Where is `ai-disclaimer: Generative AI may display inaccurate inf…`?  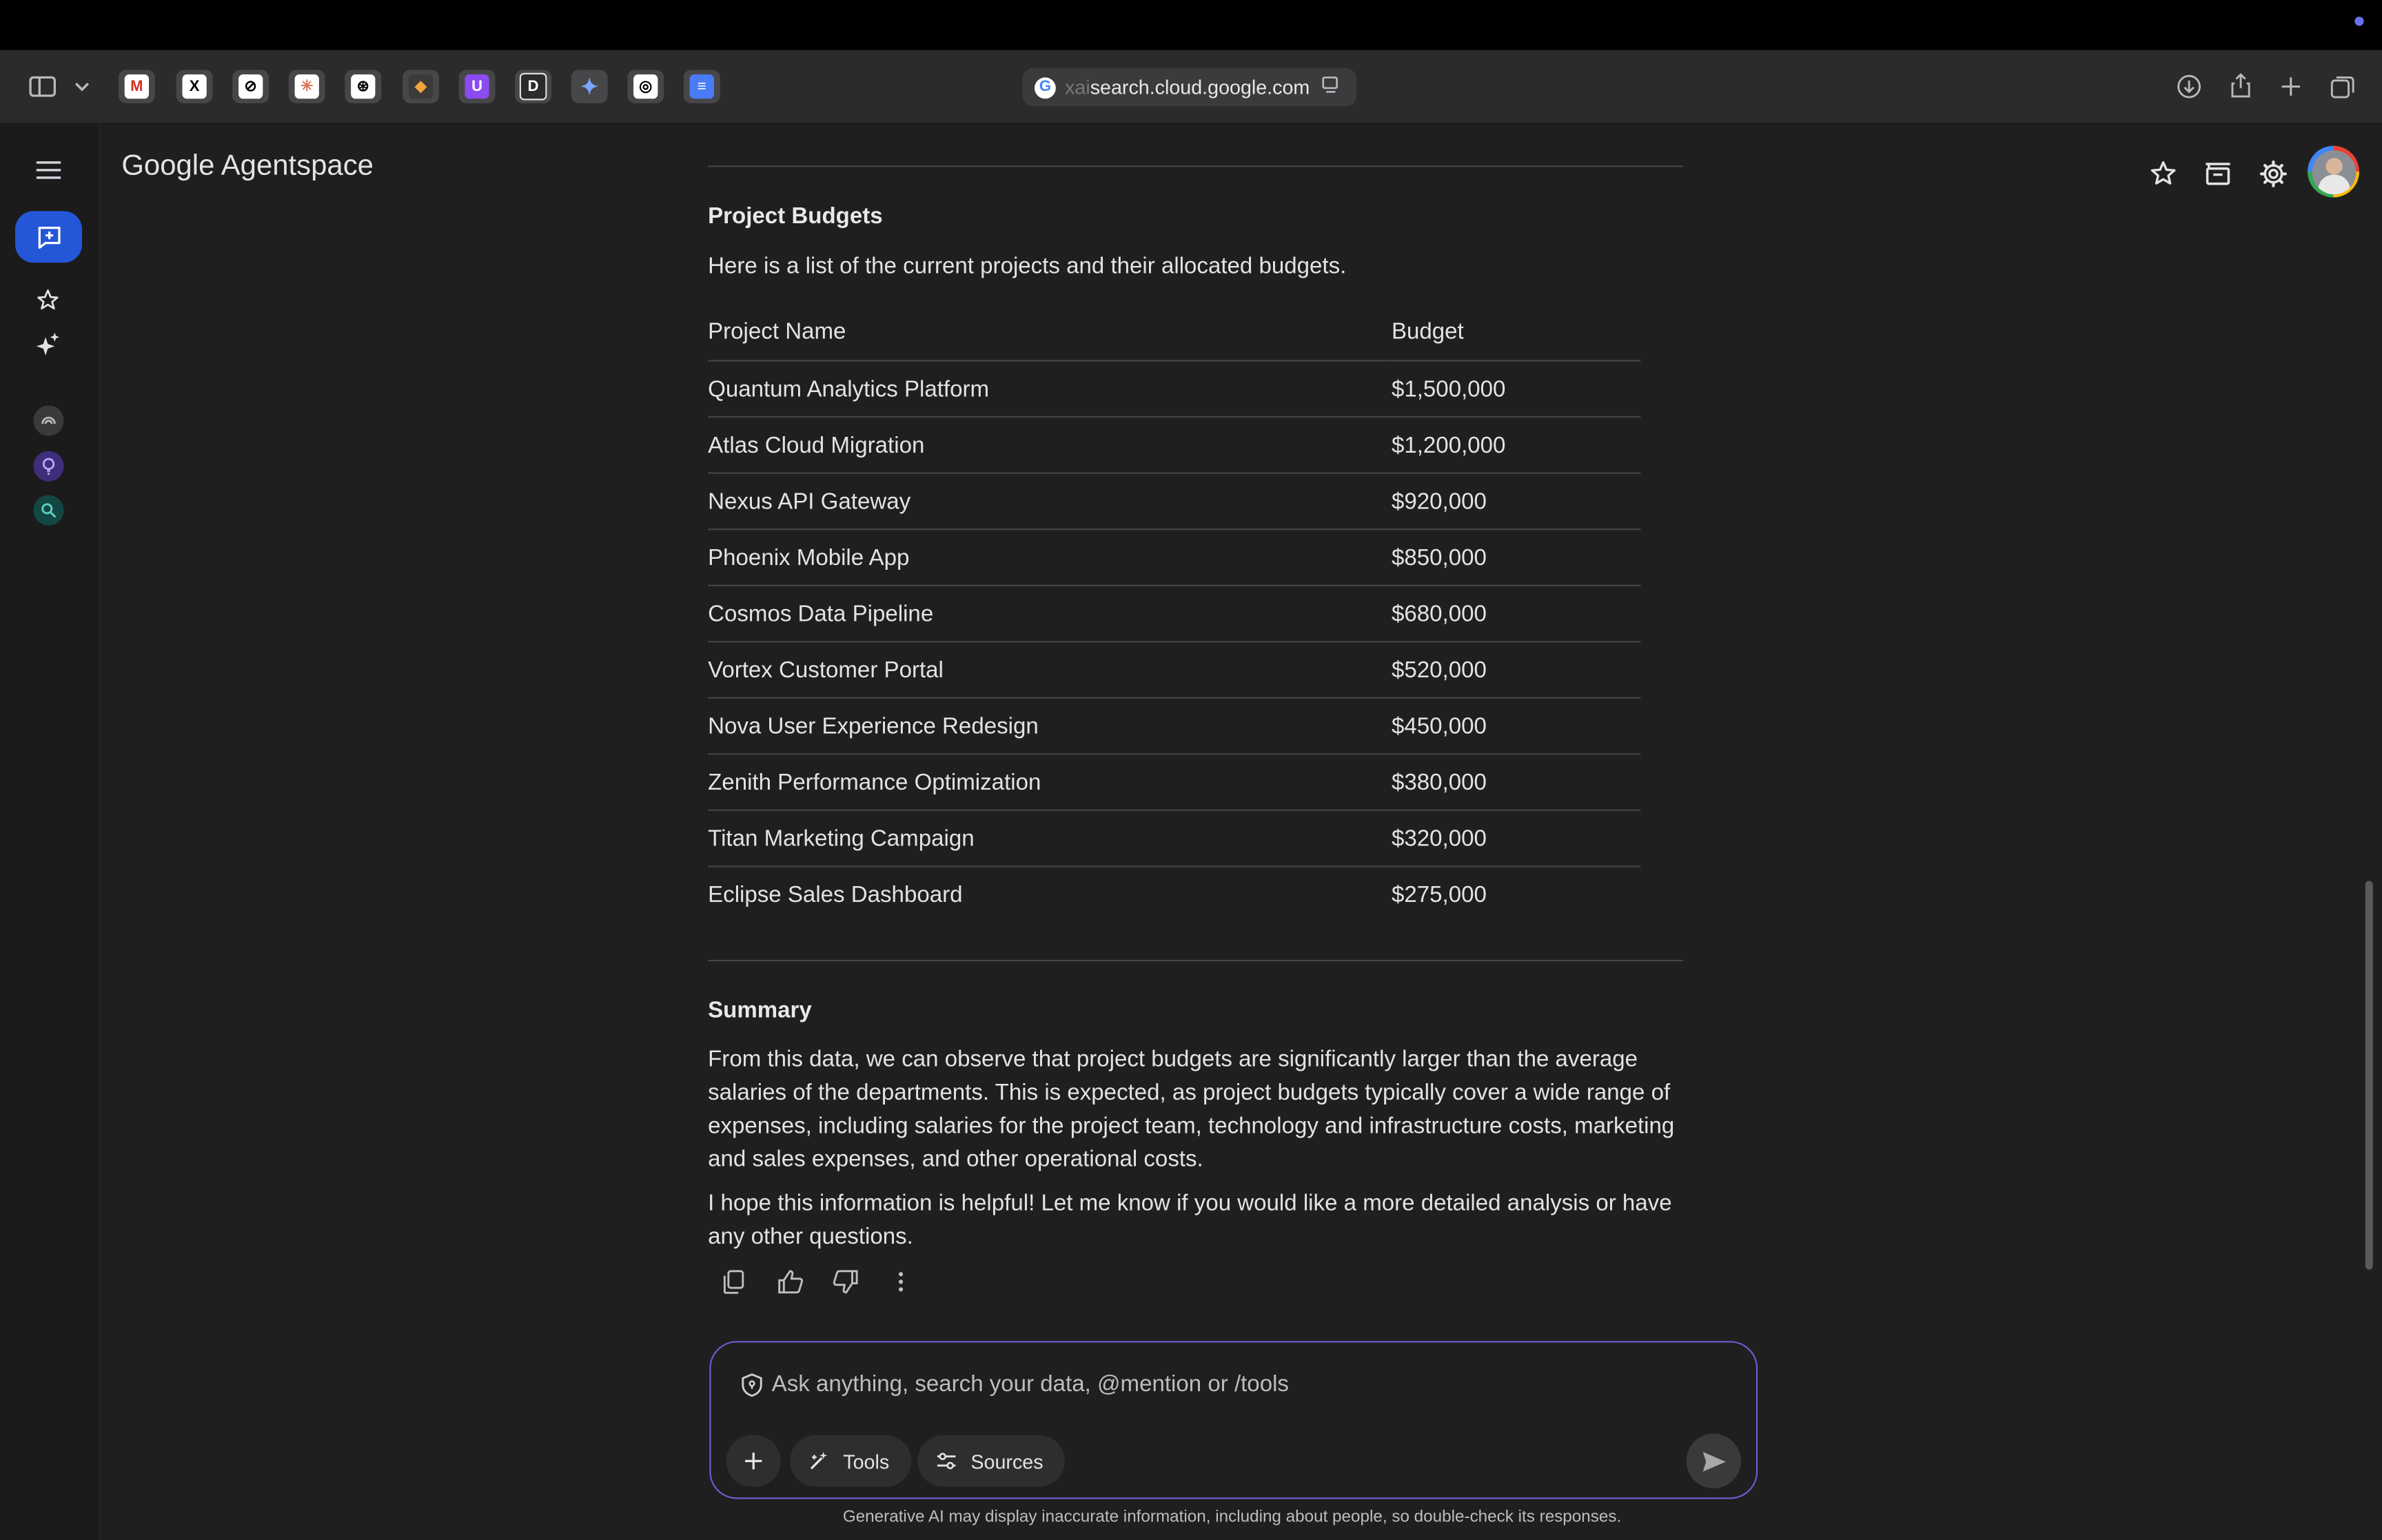 ai-disclaimer: Generative AI may display inaccurate inf… is located at coordinates (1232, 1517).